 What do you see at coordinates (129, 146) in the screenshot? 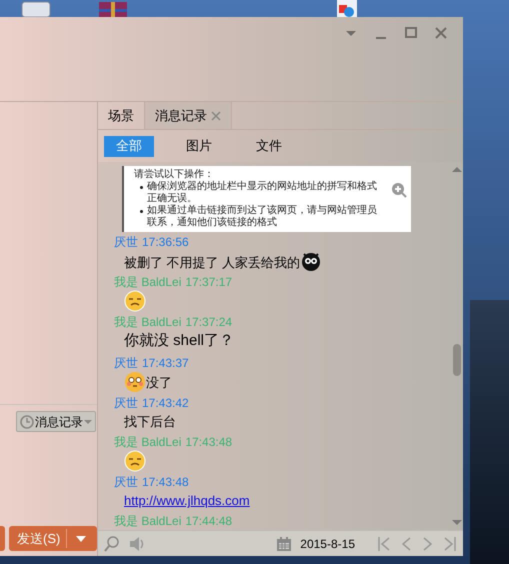
I see `filter-button: 全部` at bounding box center [129, 146].